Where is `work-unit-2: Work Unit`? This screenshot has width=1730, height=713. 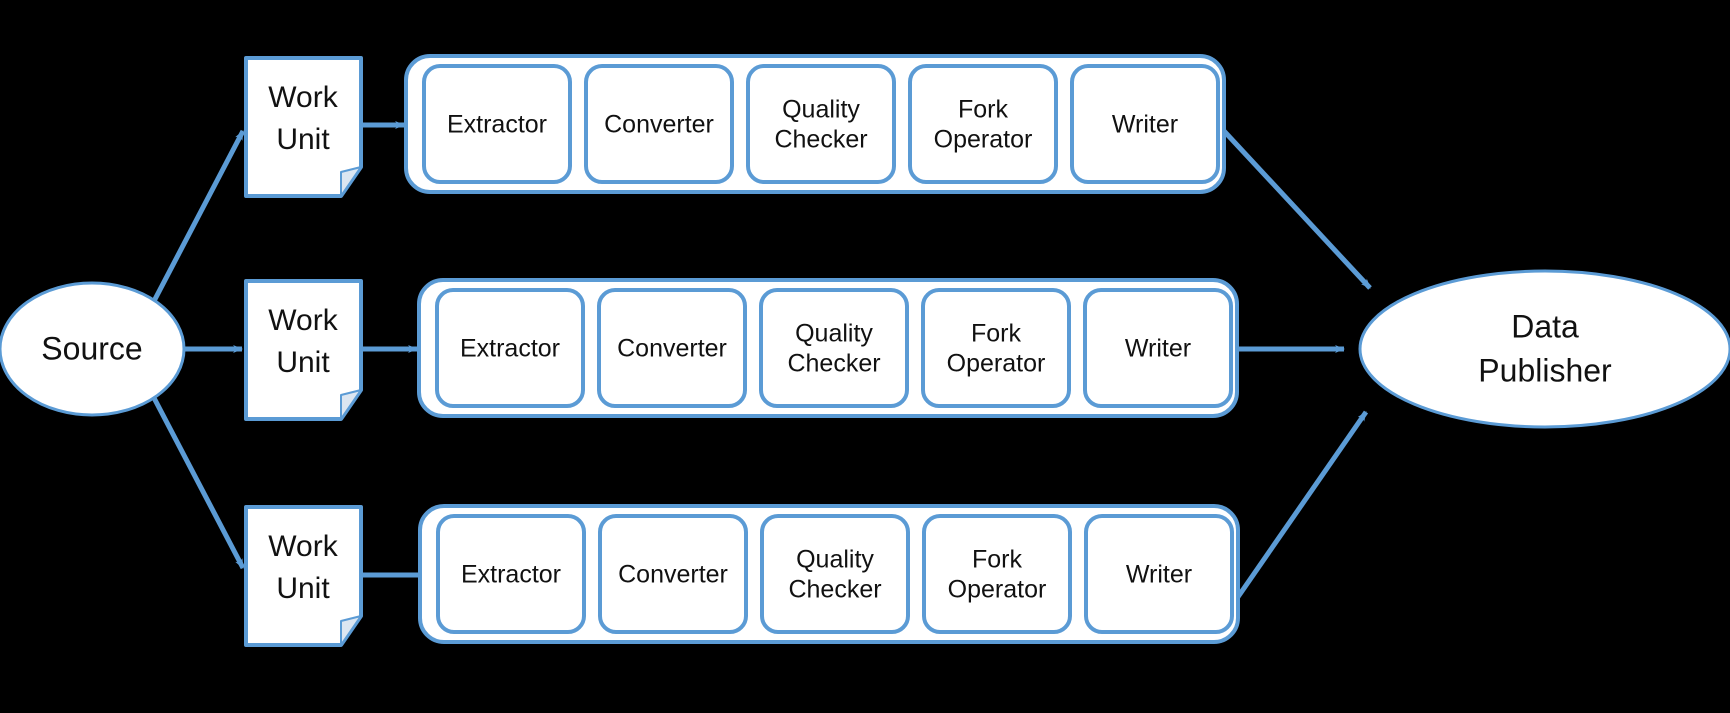
work-unit-2: Work Unit is located at coordinates (303, 350).